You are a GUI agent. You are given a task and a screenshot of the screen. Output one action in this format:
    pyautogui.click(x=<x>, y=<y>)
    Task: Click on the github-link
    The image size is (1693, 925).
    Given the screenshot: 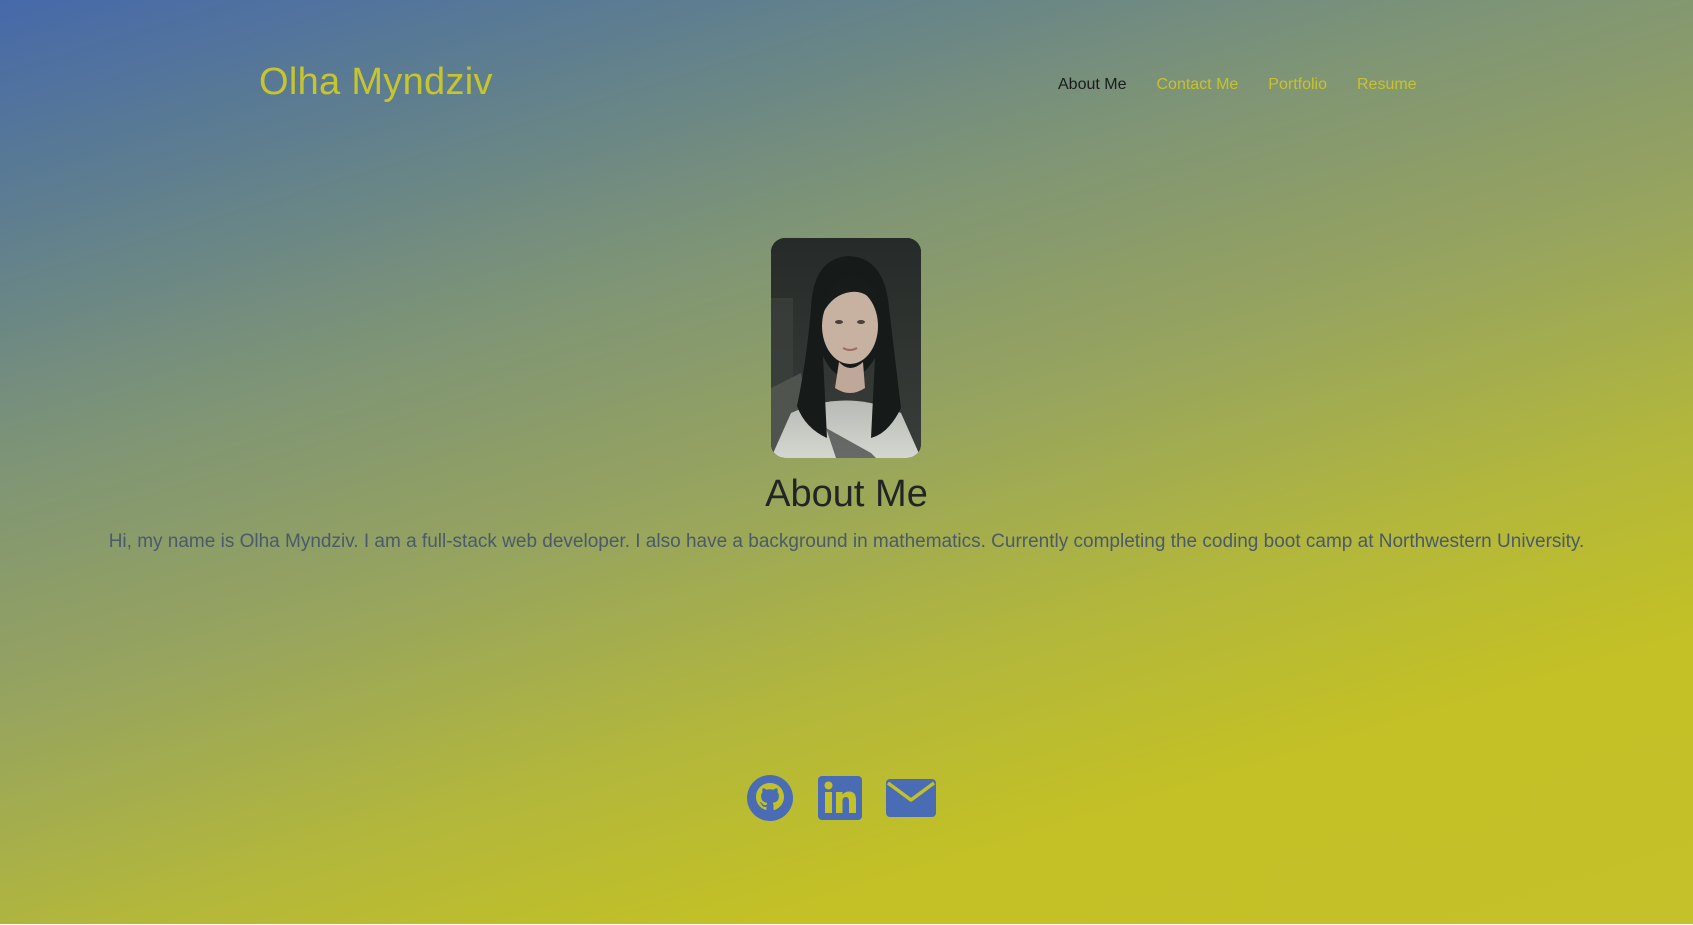 What is the action you would take?
    pyautogui.click(x=770, y=798)
    